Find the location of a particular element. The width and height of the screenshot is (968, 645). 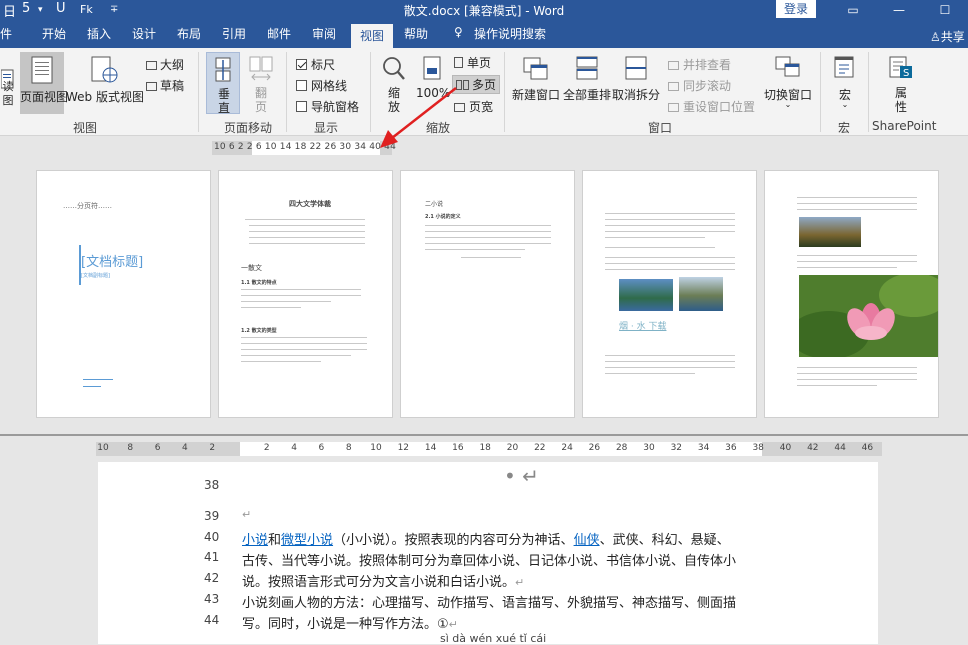

date-line is located at coordinates (92, 386).